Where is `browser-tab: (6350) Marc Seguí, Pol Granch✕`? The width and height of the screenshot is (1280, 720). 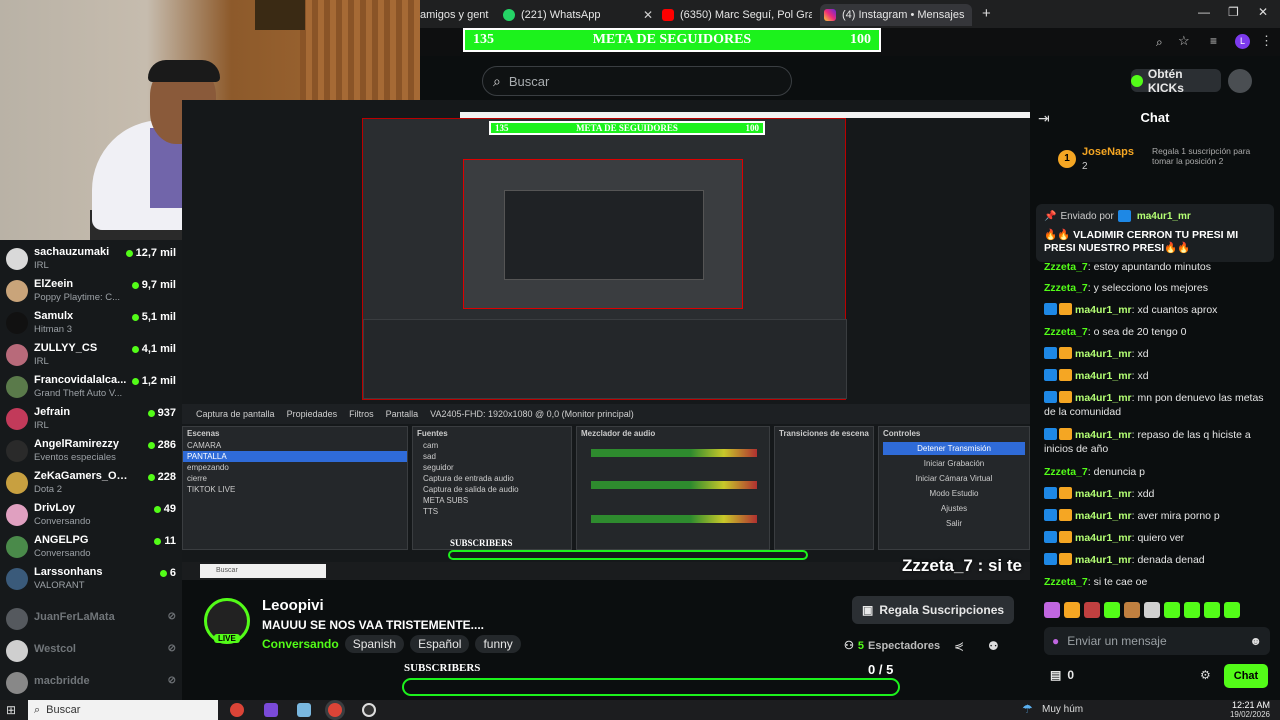
browser-tab: (6350) Marc Seguí, Pol Granch✕ is located at coordinates (737, 15).